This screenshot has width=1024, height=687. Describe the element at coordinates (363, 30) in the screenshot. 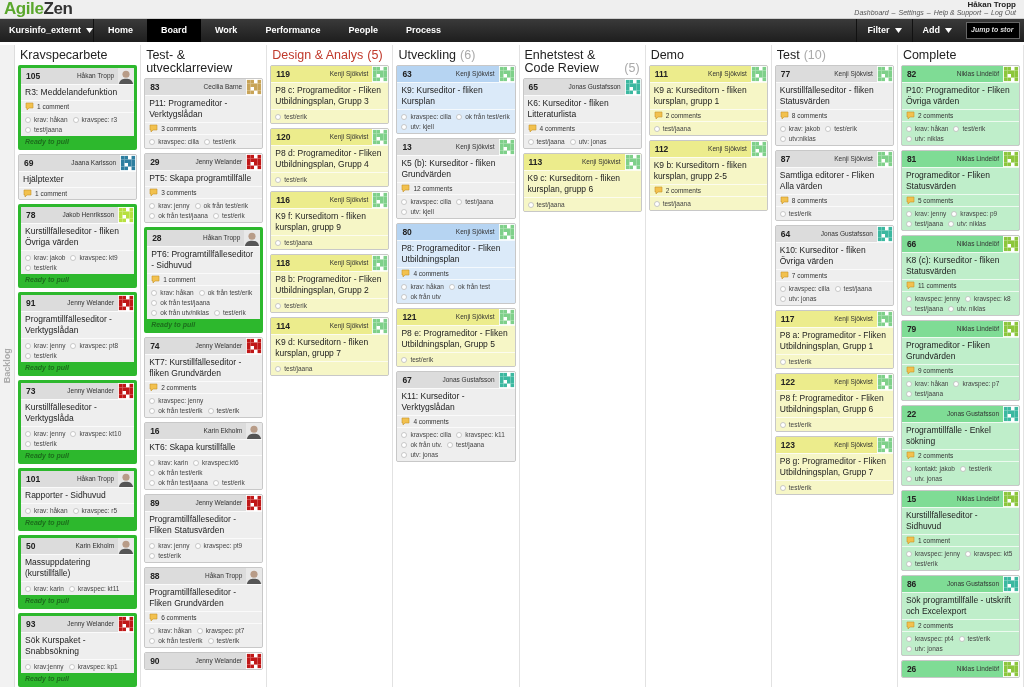

I see `nav-tab: People` at that location.